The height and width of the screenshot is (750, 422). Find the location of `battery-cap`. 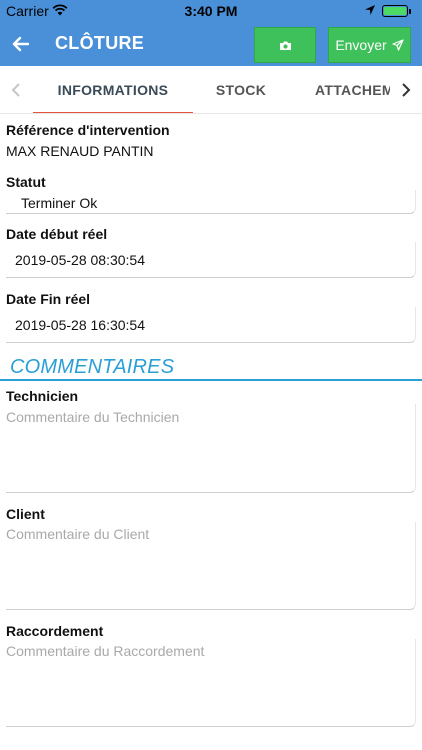

battery-cap is located at coordinates (410, 11).